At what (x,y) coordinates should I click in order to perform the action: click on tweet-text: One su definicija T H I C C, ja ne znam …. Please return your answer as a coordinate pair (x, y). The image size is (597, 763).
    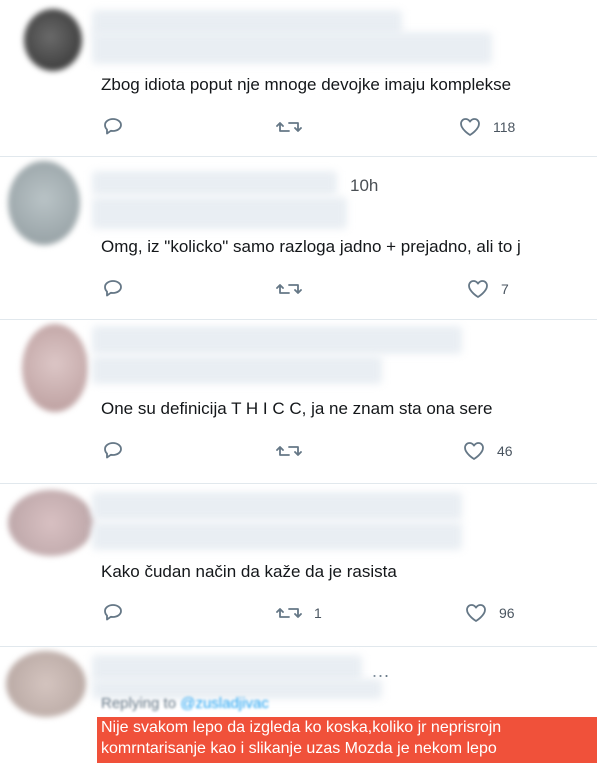
    Looking at the image, I should click on (297, 408).